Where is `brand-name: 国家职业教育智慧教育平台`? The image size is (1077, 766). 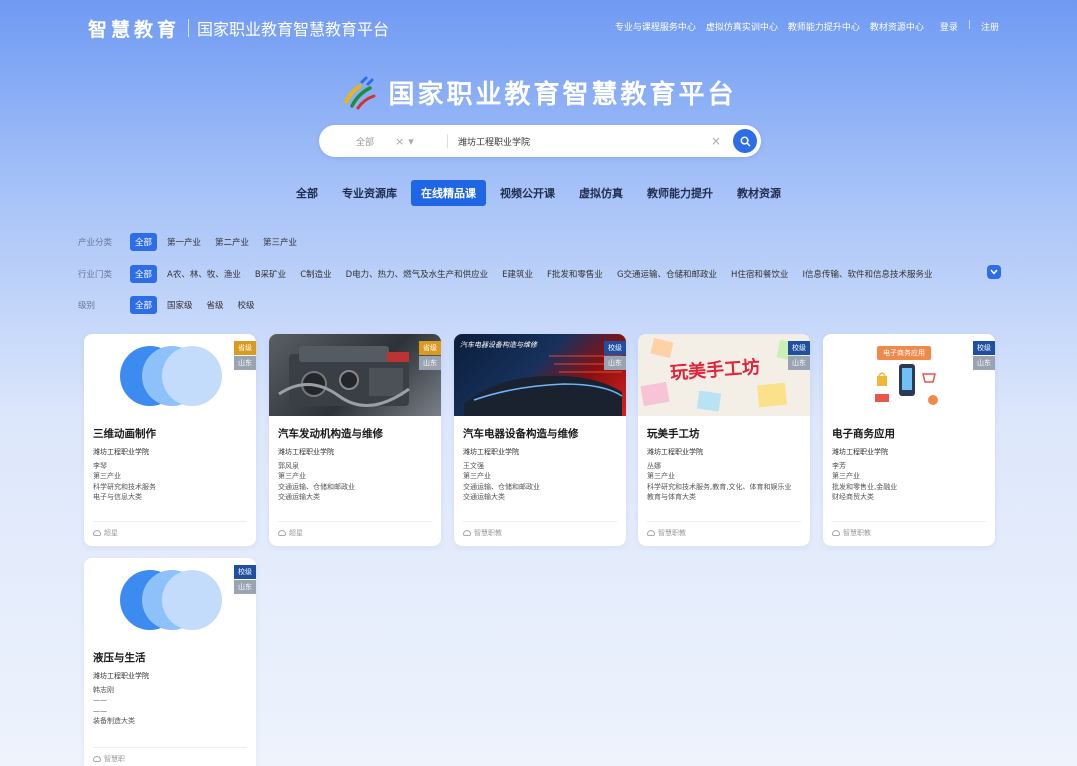 brand-name: 国家职业教育智慧教育平台 is located at coordinates (293, 28).